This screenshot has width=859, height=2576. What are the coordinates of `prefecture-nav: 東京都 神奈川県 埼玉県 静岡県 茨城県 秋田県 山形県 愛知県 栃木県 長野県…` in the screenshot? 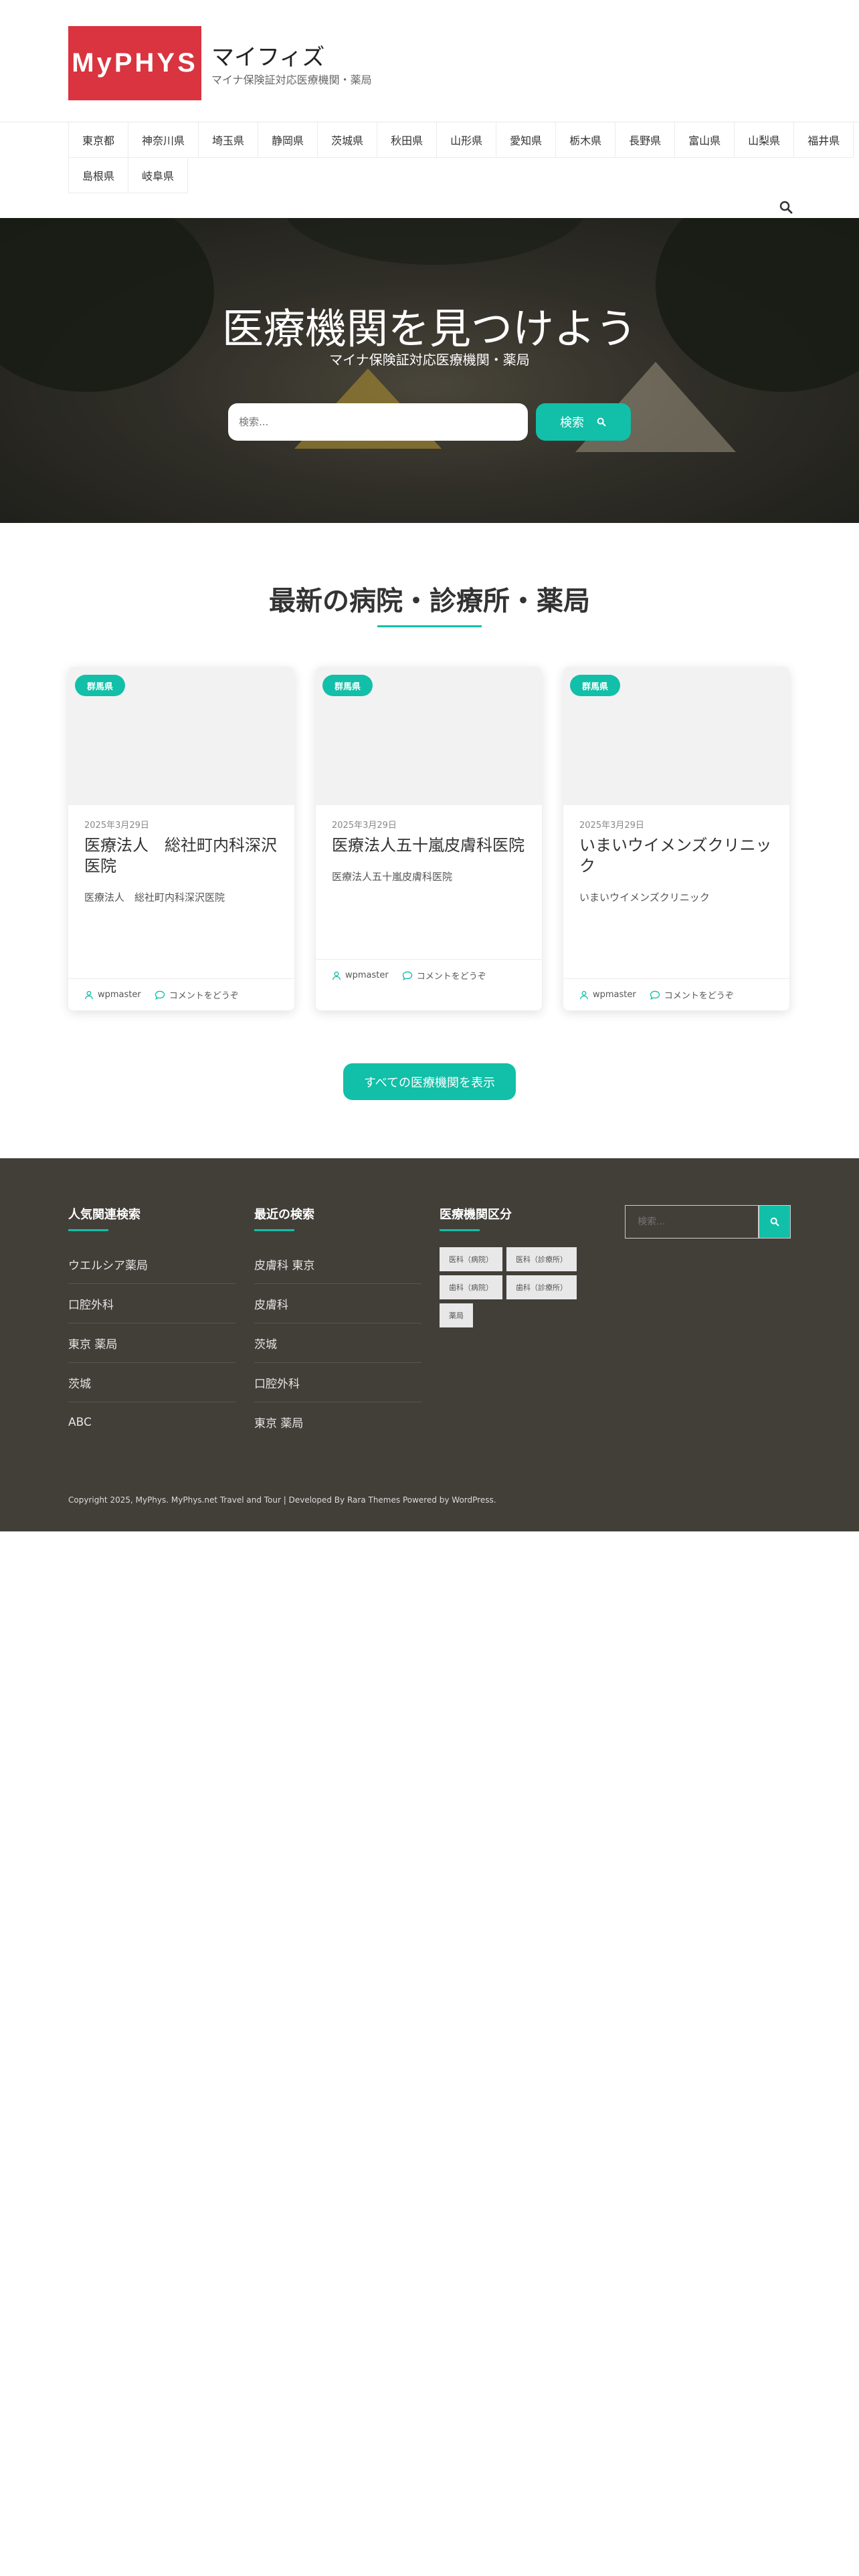 It's located at (461, 157).